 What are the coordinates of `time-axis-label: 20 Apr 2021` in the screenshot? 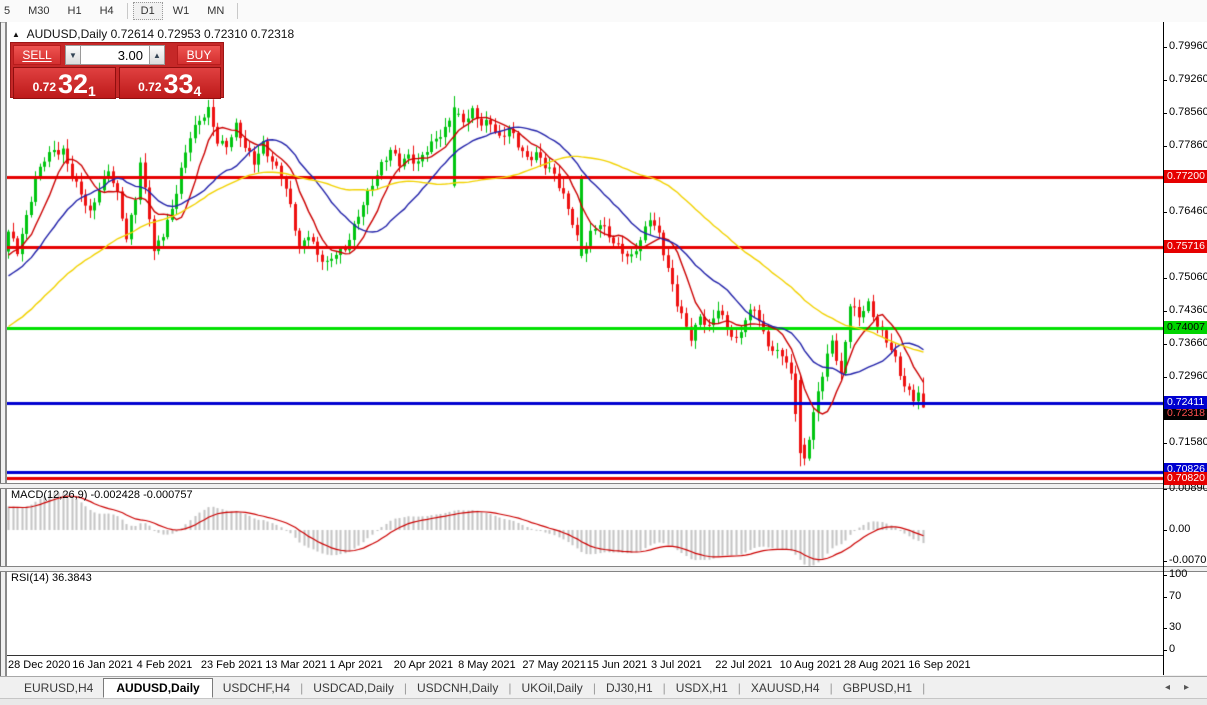 It's located at (423, 665).